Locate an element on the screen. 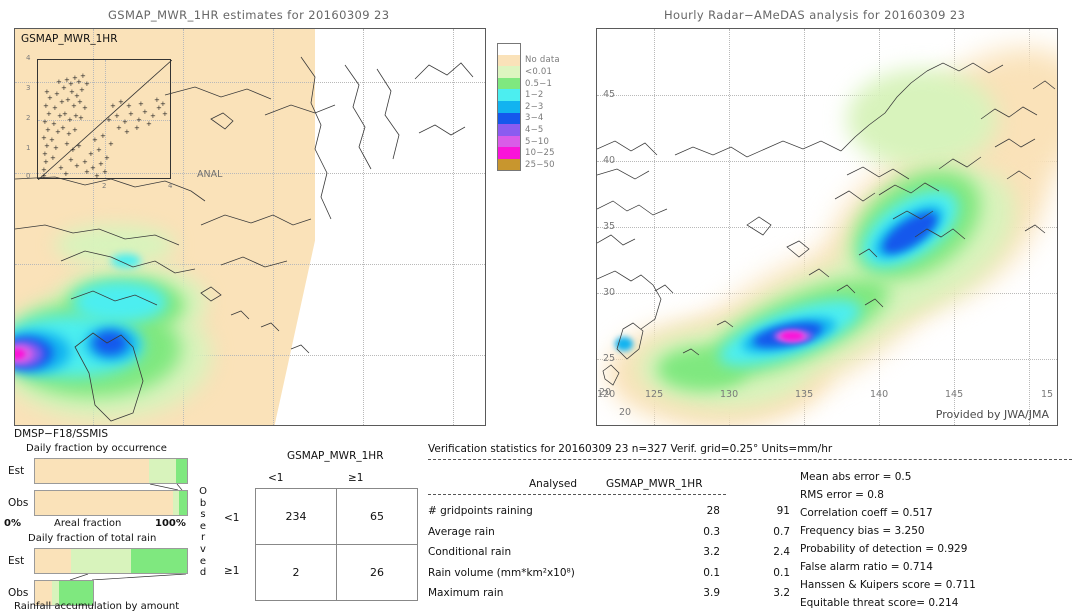  verification-row-analysed: 0.3 is located at coordinates (711, 531).